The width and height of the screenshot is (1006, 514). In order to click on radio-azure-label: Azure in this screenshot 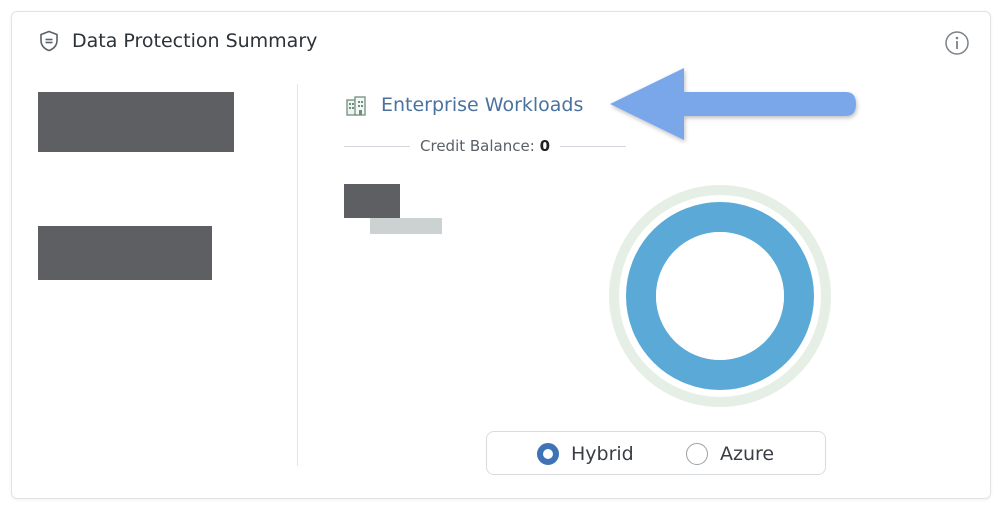, I will do `click(747, 454)`.